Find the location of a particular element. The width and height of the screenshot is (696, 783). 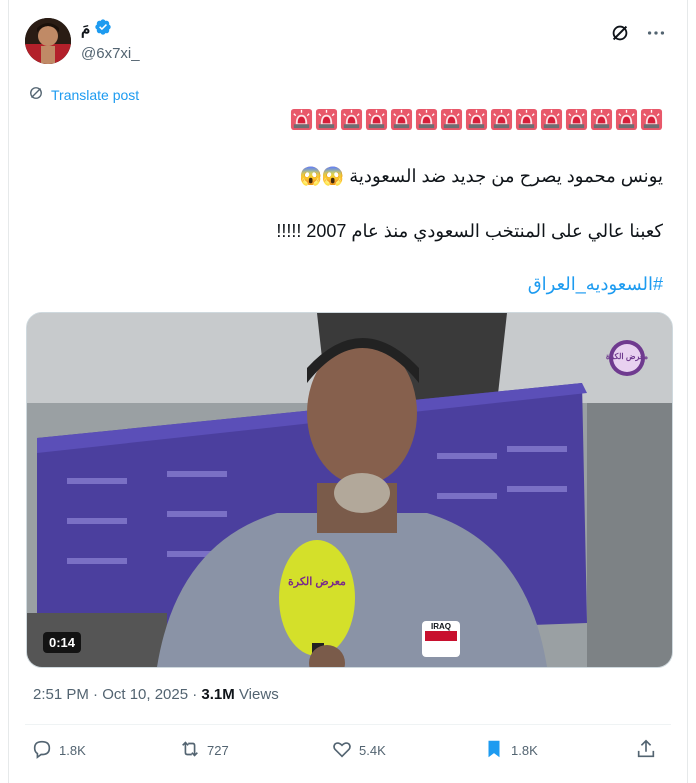

grok-icon is located at coordinates (620, 35).